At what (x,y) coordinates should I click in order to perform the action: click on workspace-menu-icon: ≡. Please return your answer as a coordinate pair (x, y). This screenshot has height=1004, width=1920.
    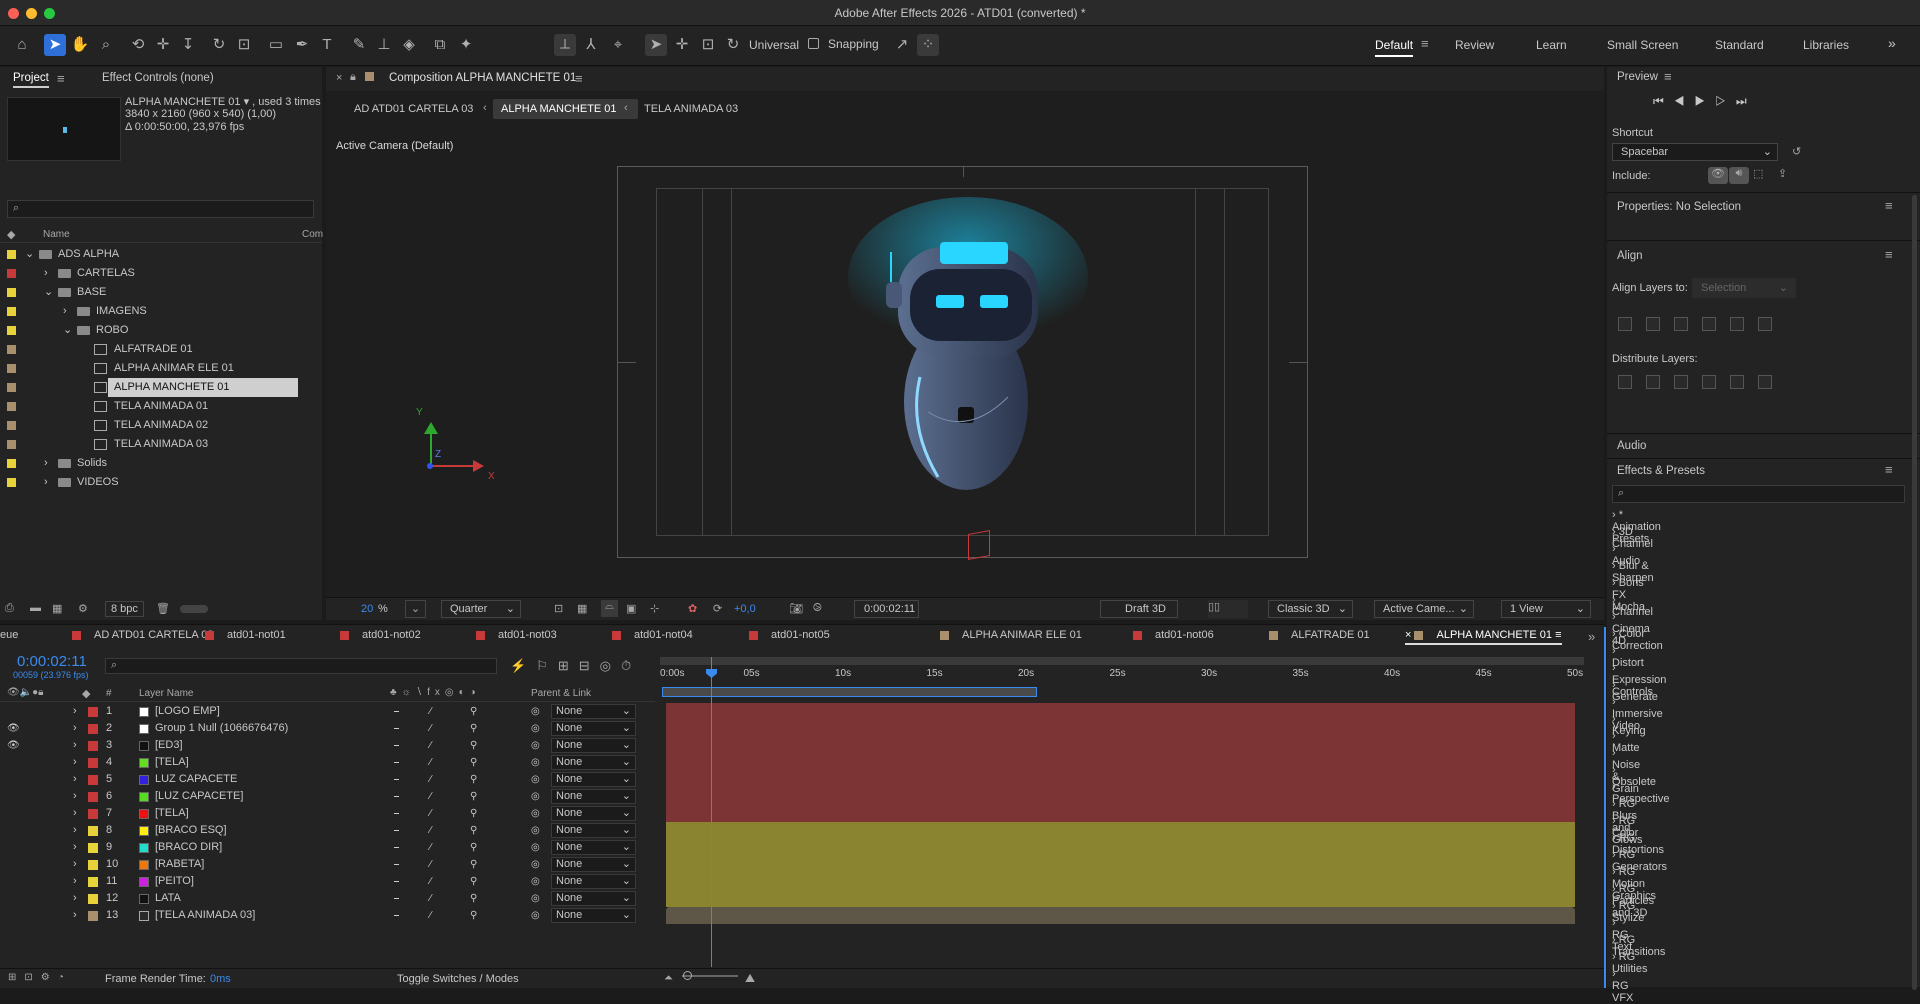
    Looking at the image, I should click on (1425, 43).